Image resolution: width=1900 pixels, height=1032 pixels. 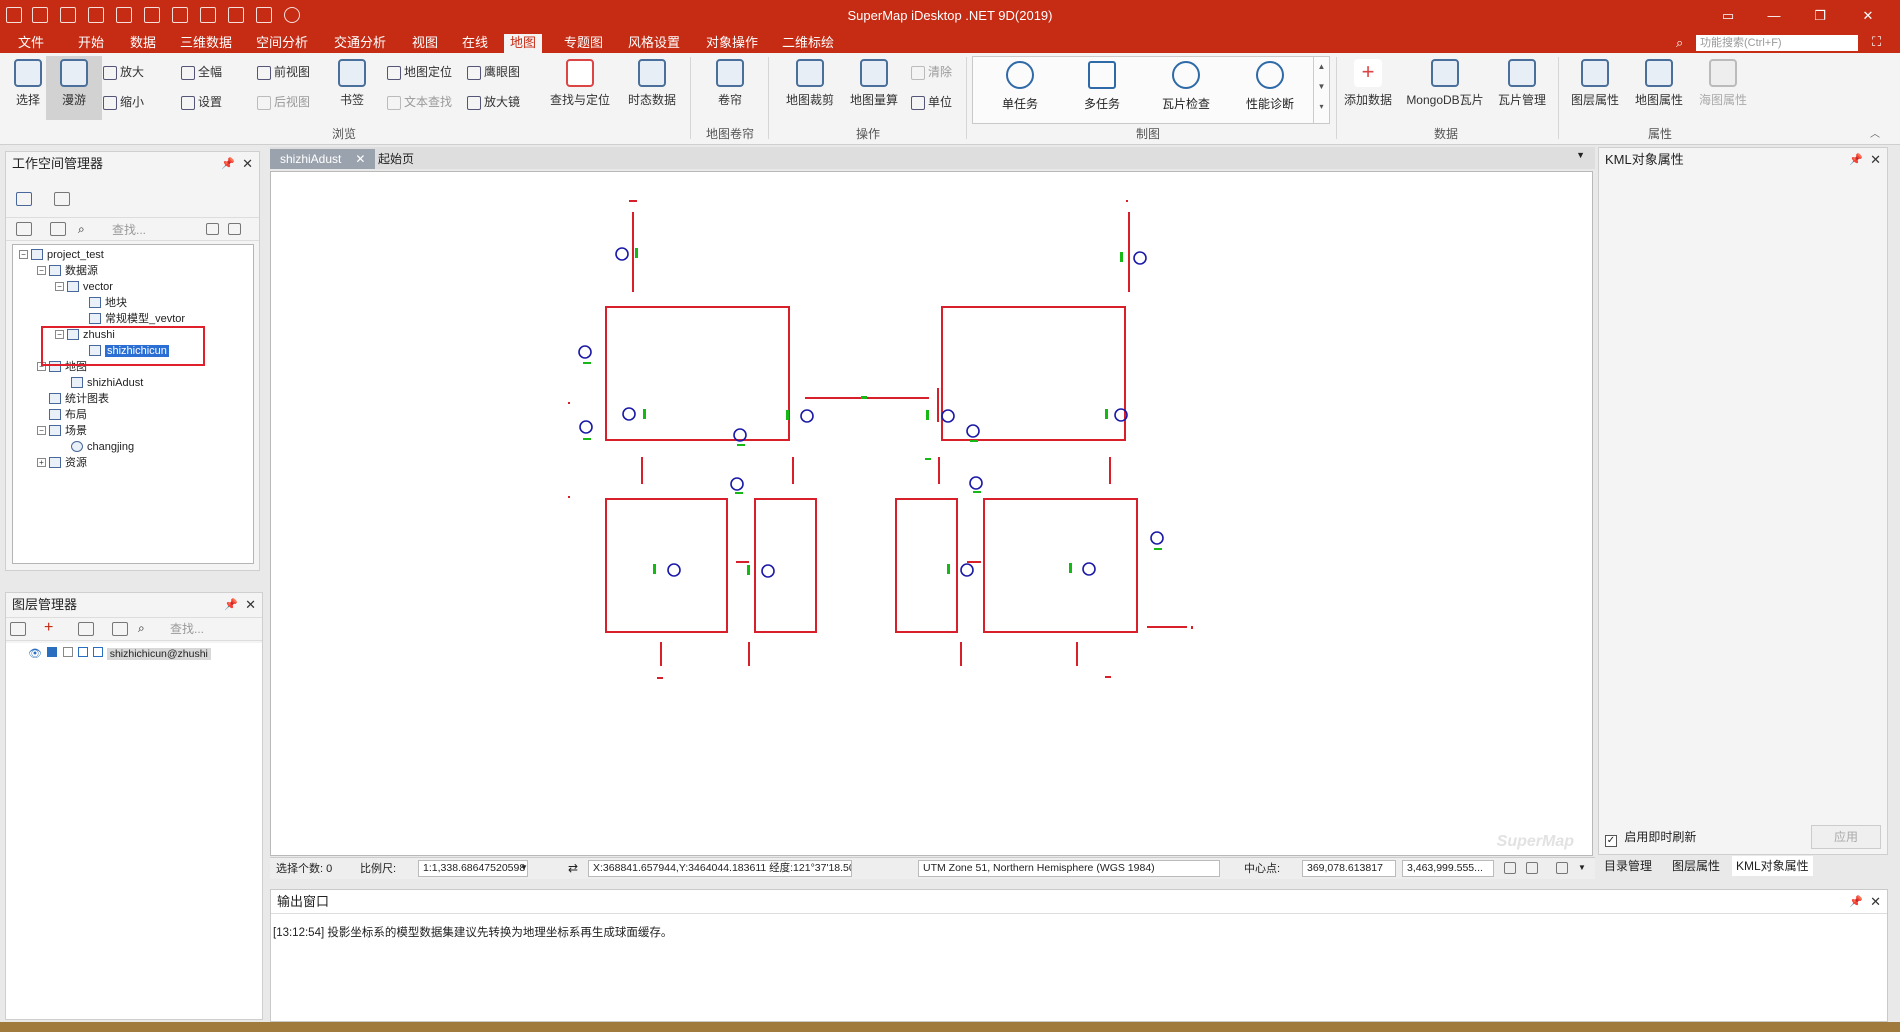 What do you see at coordinates (48, 628) in the screenshot?
I see `add-layer-icon: +` at bounding box center [48, 628].